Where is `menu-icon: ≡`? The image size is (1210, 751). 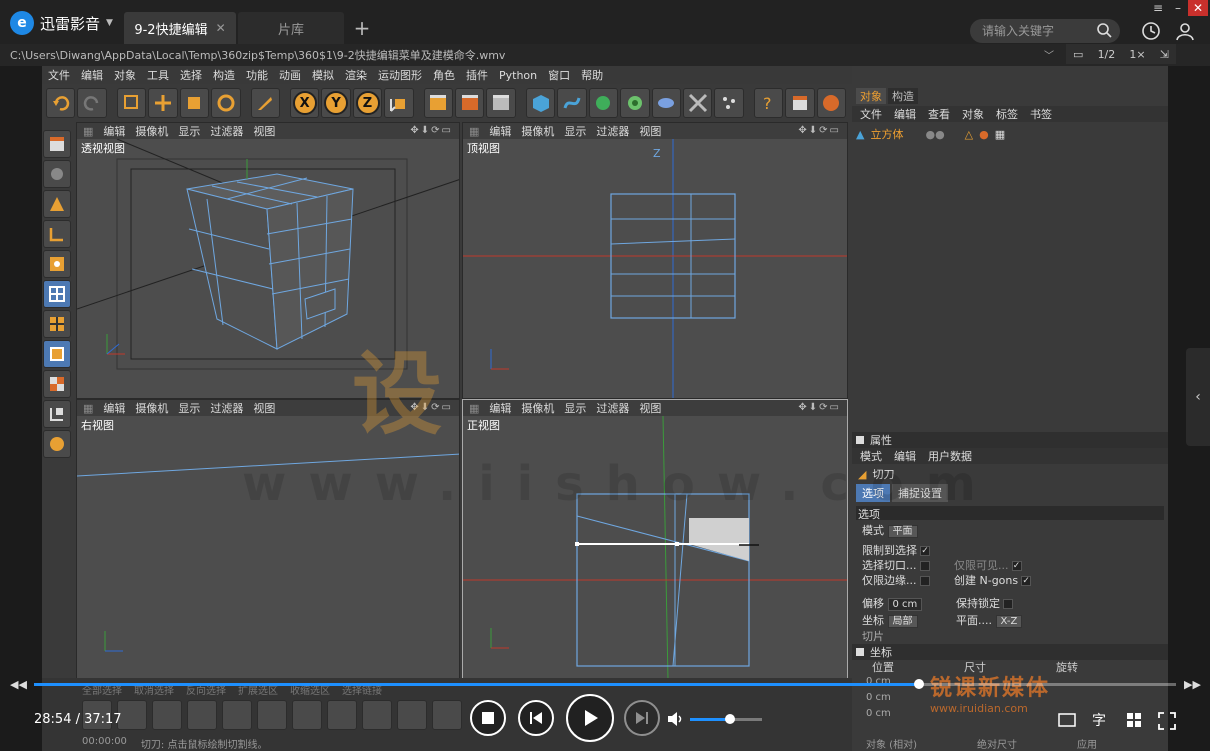
menu-icon: ≡ is located at coordinates (1158, 8).